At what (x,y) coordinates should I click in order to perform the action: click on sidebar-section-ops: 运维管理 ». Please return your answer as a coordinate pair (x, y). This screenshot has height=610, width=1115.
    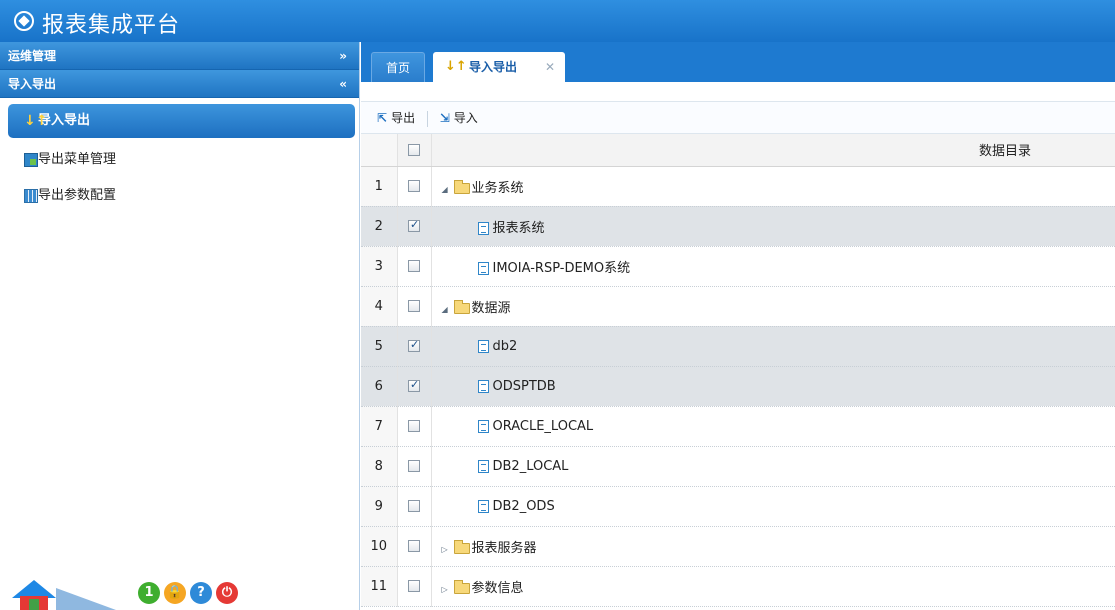
    Looking at the image, I should click on (179, 56).